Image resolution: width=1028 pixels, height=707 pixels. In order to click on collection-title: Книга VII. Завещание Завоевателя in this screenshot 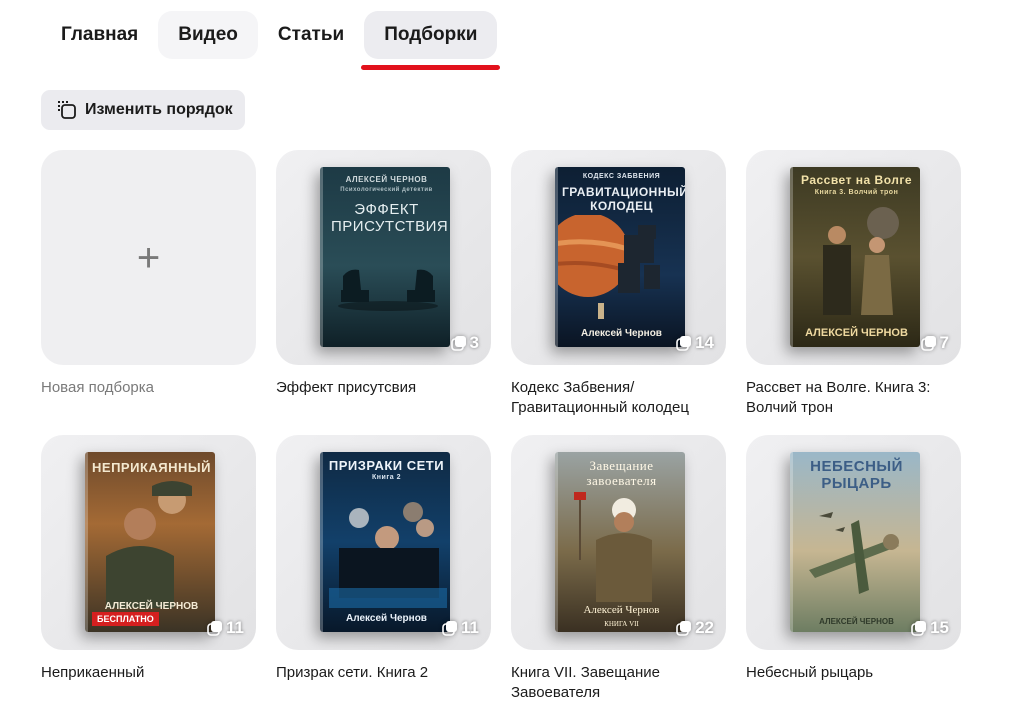, I will do `click(618, 683)`.